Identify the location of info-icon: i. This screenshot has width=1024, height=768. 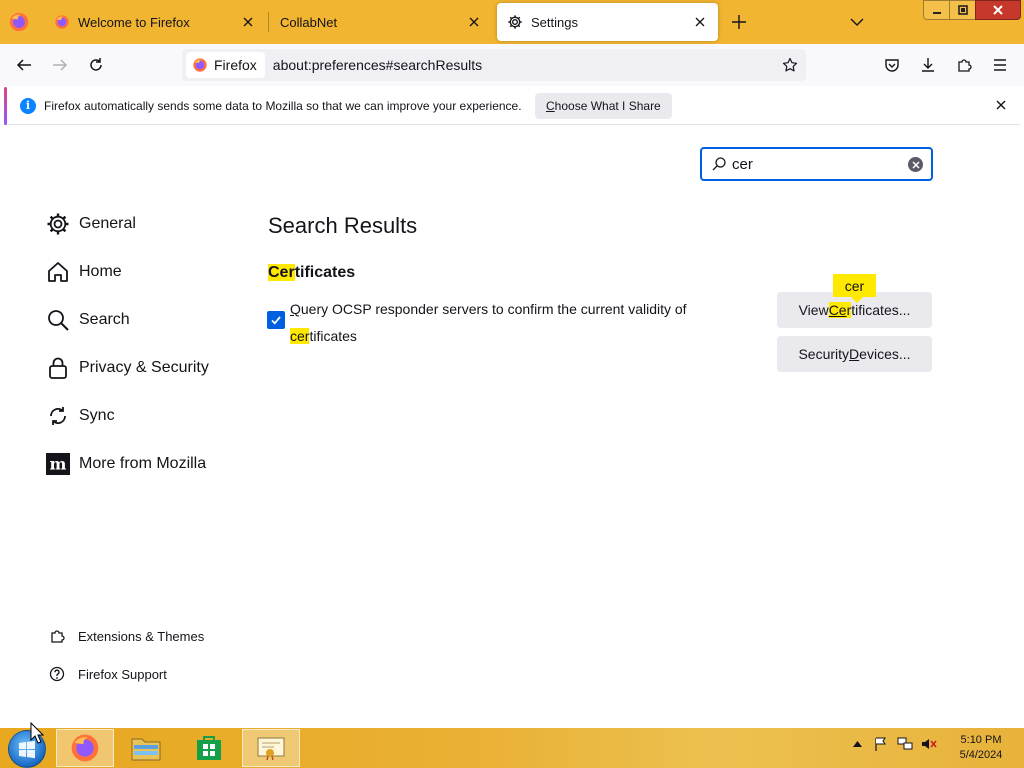
(28, 106).